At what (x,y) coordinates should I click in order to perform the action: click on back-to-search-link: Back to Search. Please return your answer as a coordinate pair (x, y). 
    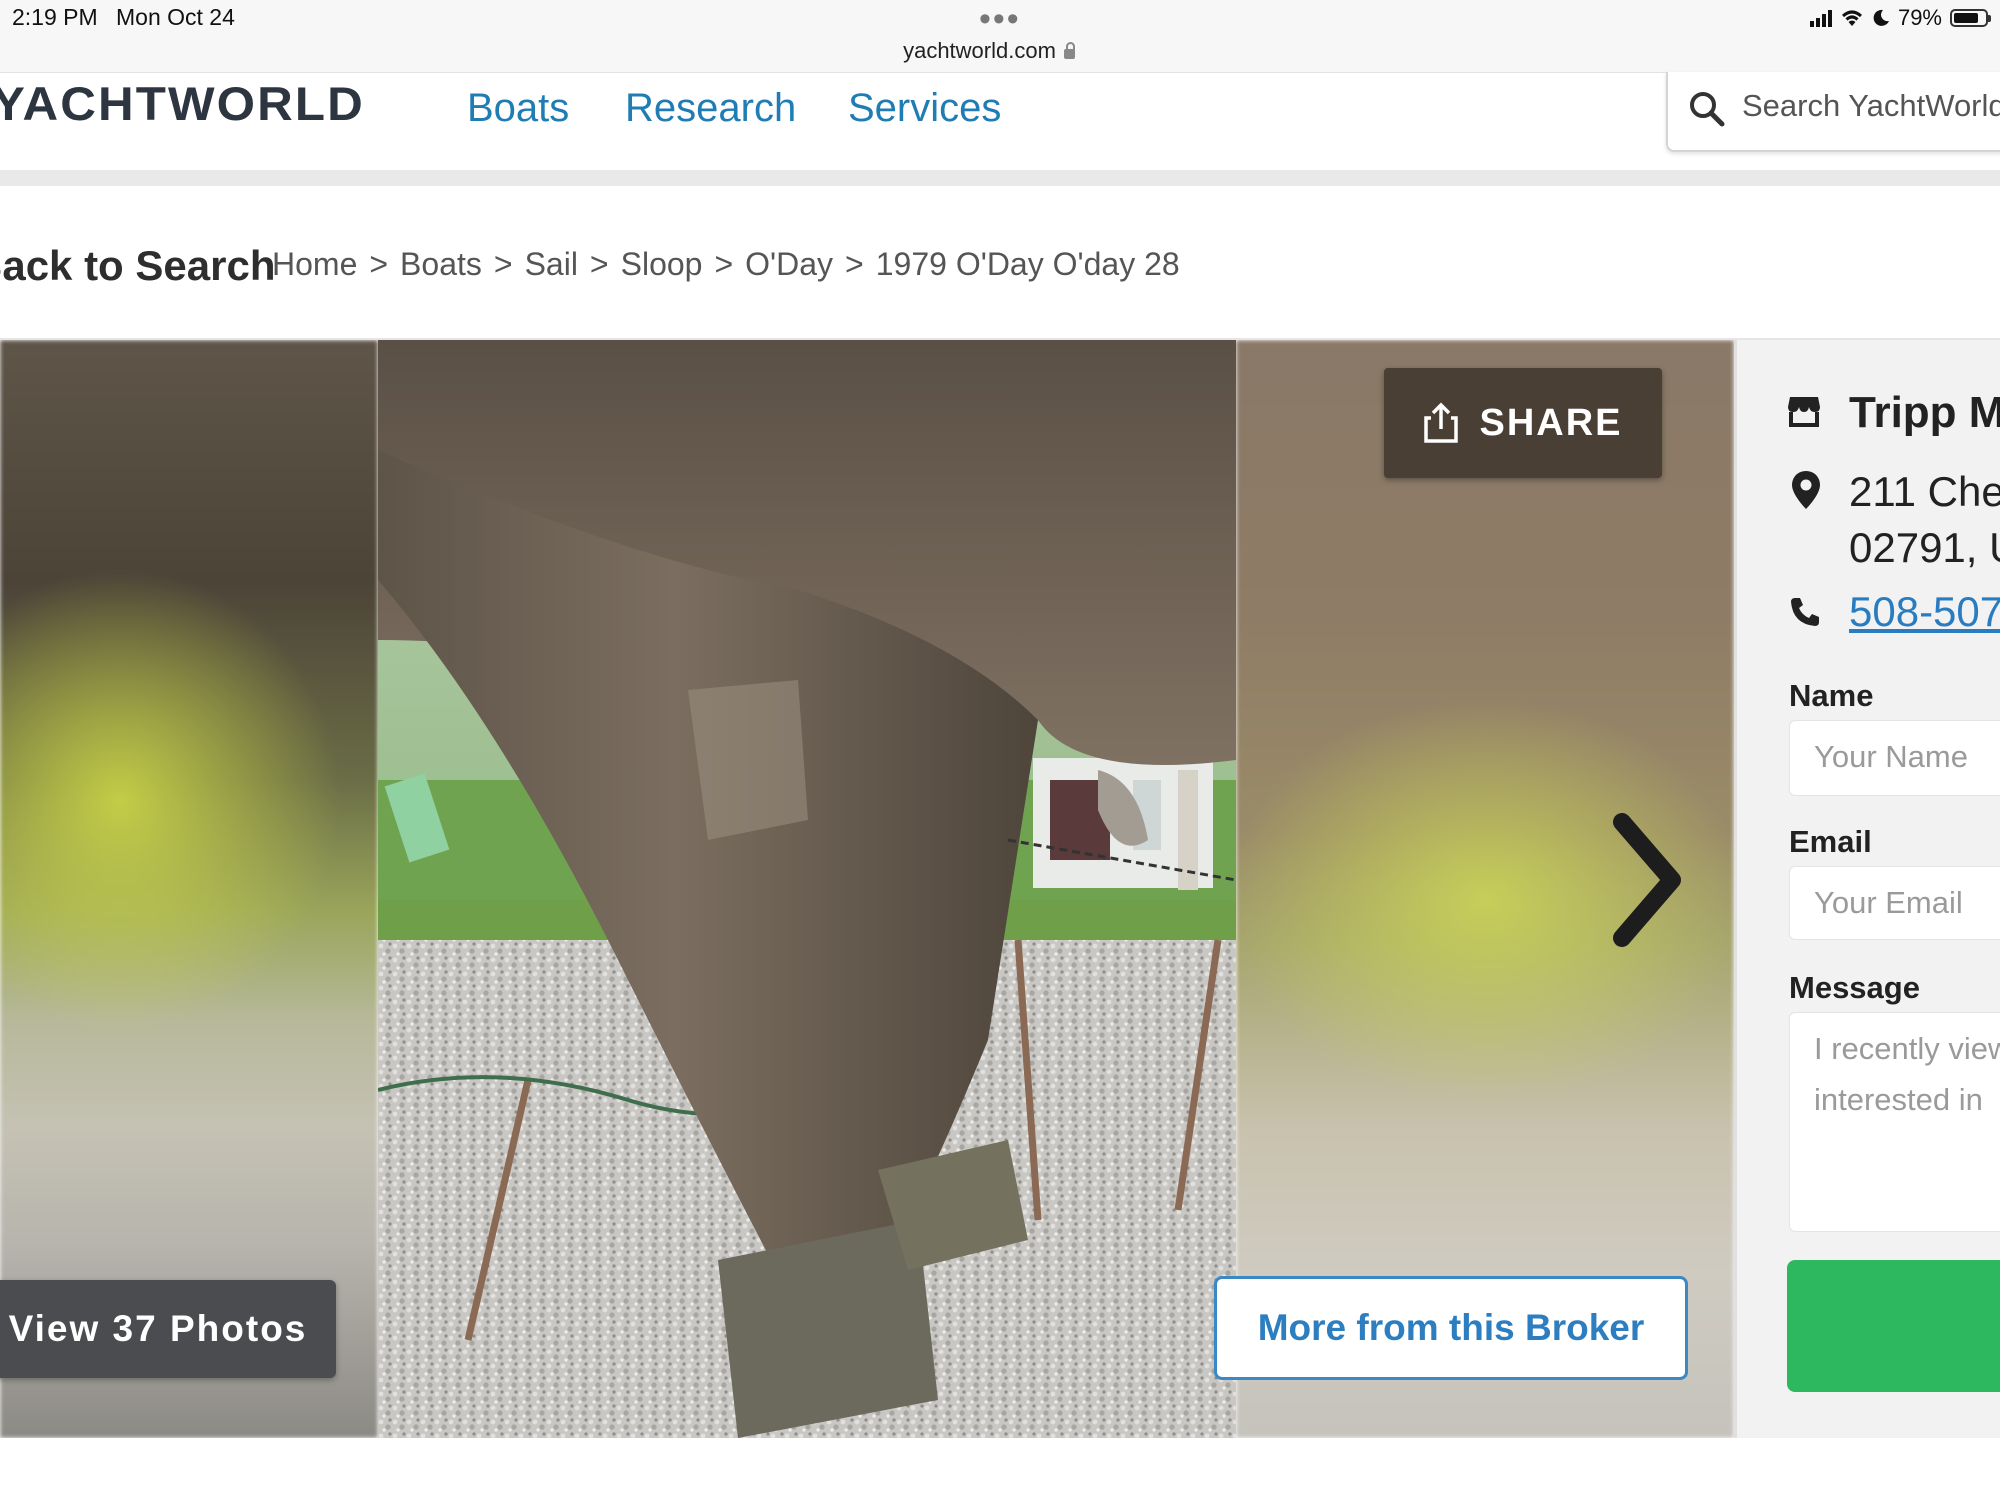
    Looking at the image, I should click on (137, 266).